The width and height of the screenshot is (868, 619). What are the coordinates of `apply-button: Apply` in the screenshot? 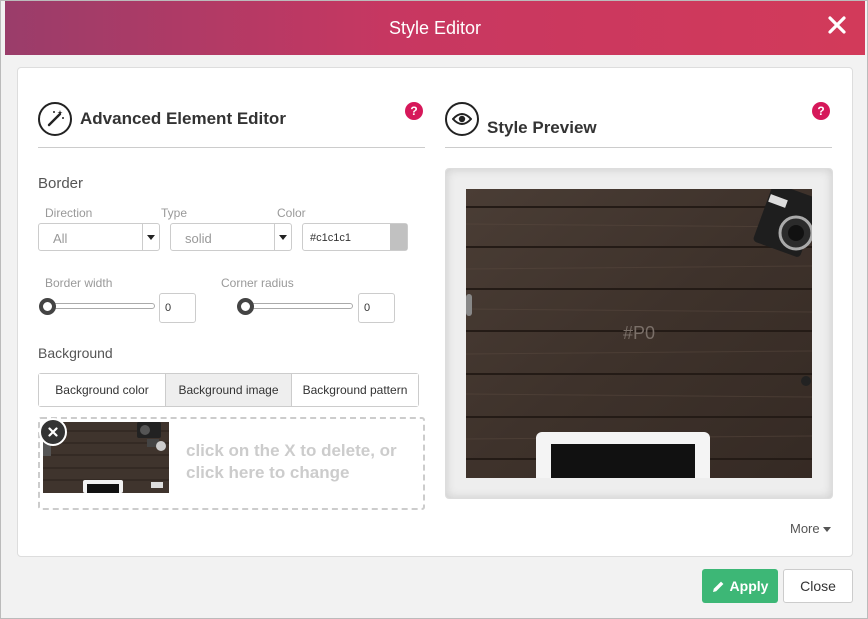 It's located at (740, 586).